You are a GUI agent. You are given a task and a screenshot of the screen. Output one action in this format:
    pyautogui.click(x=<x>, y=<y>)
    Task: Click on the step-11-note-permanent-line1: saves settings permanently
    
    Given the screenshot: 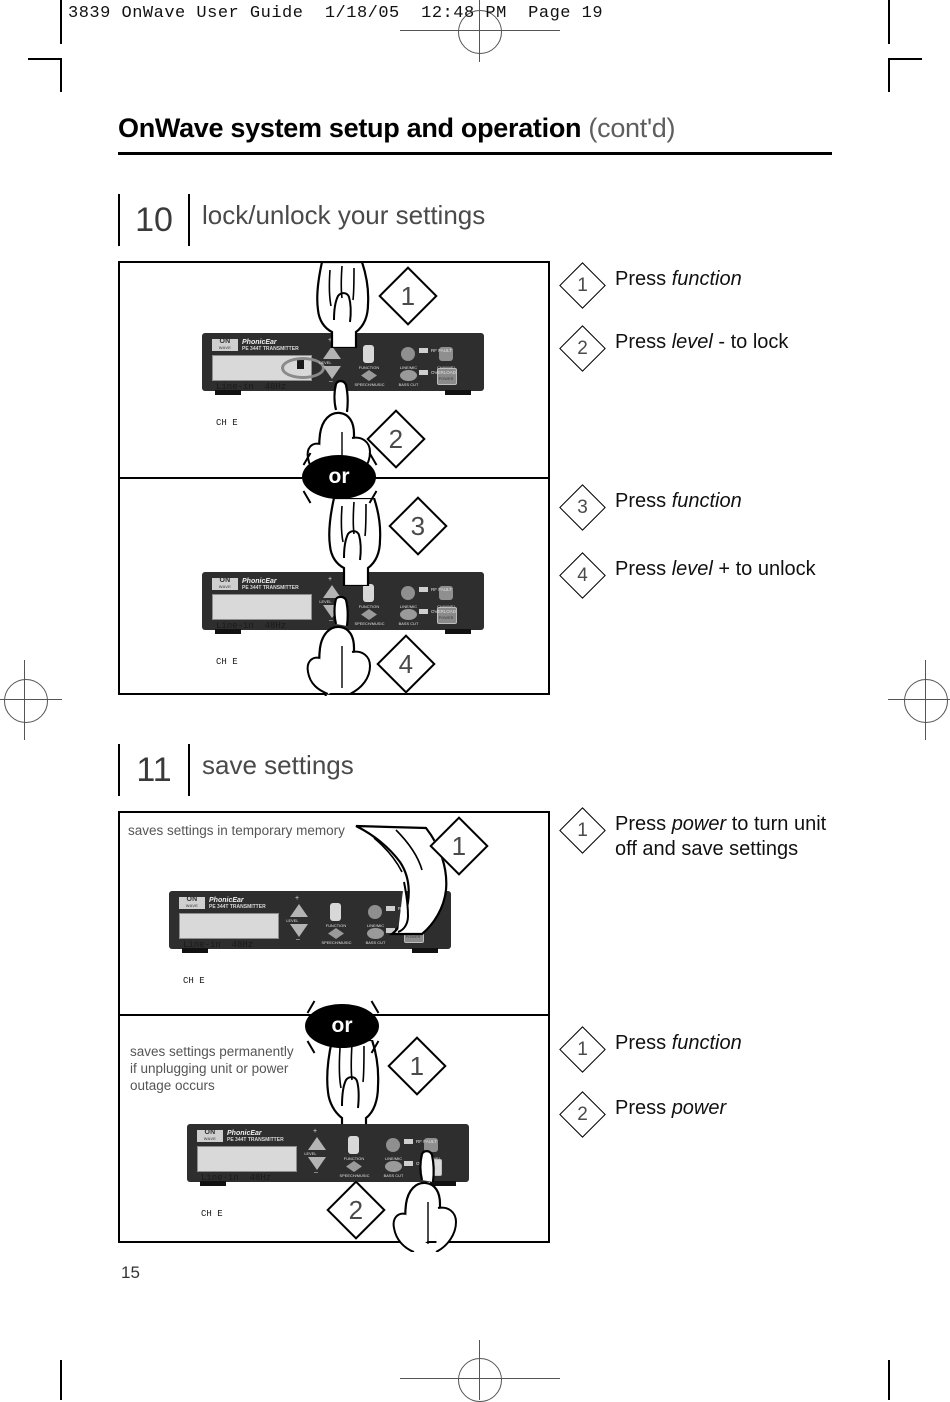 What is the action you would take?
    pyautogui.click(x=212, y=1051)
    